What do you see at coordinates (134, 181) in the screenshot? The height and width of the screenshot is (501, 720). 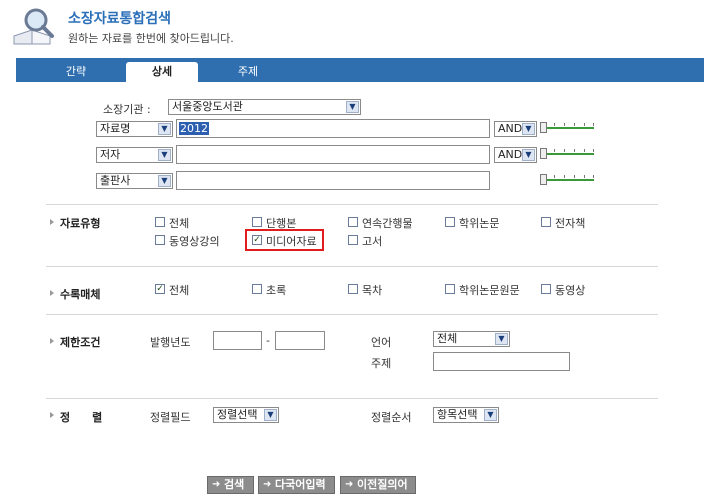 I see `field-select-3: 출판사 ▼` at bounding box center [134, 181].